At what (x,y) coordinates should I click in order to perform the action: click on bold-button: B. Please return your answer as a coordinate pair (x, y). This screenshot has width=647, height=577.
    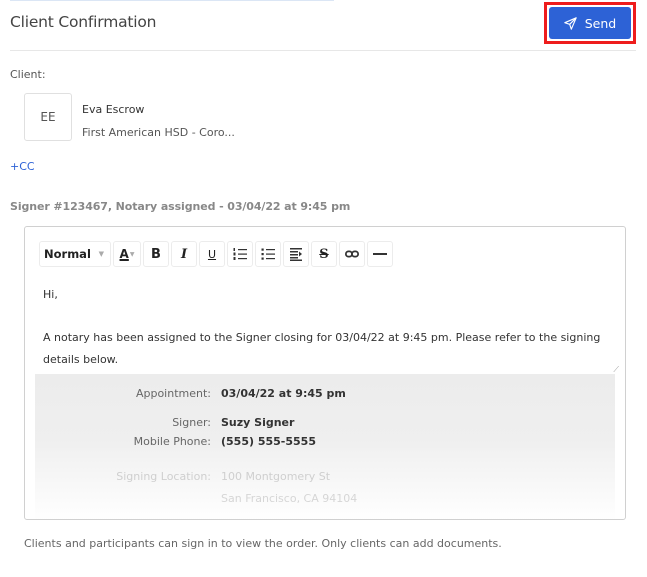
    Looking at the image, I should click on (156, 254).